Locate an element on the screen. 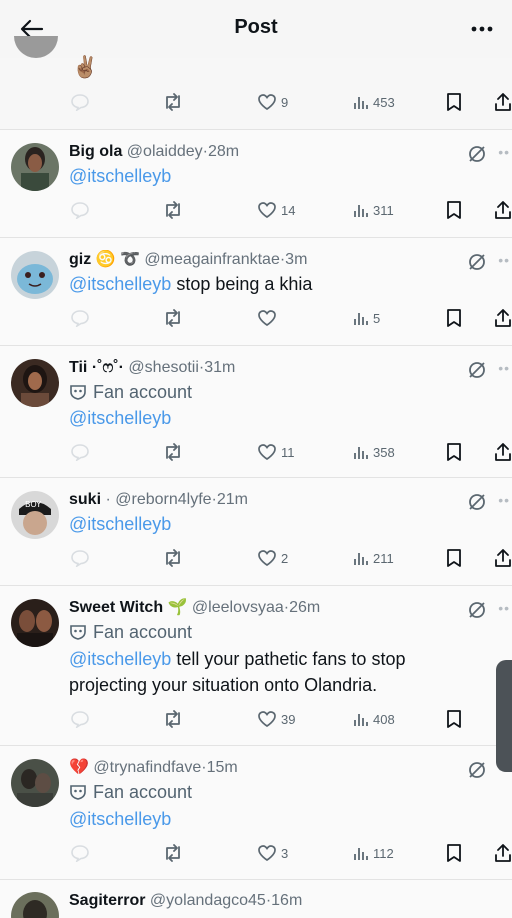  timestamp: 28m is located at coordinates (223, 151).